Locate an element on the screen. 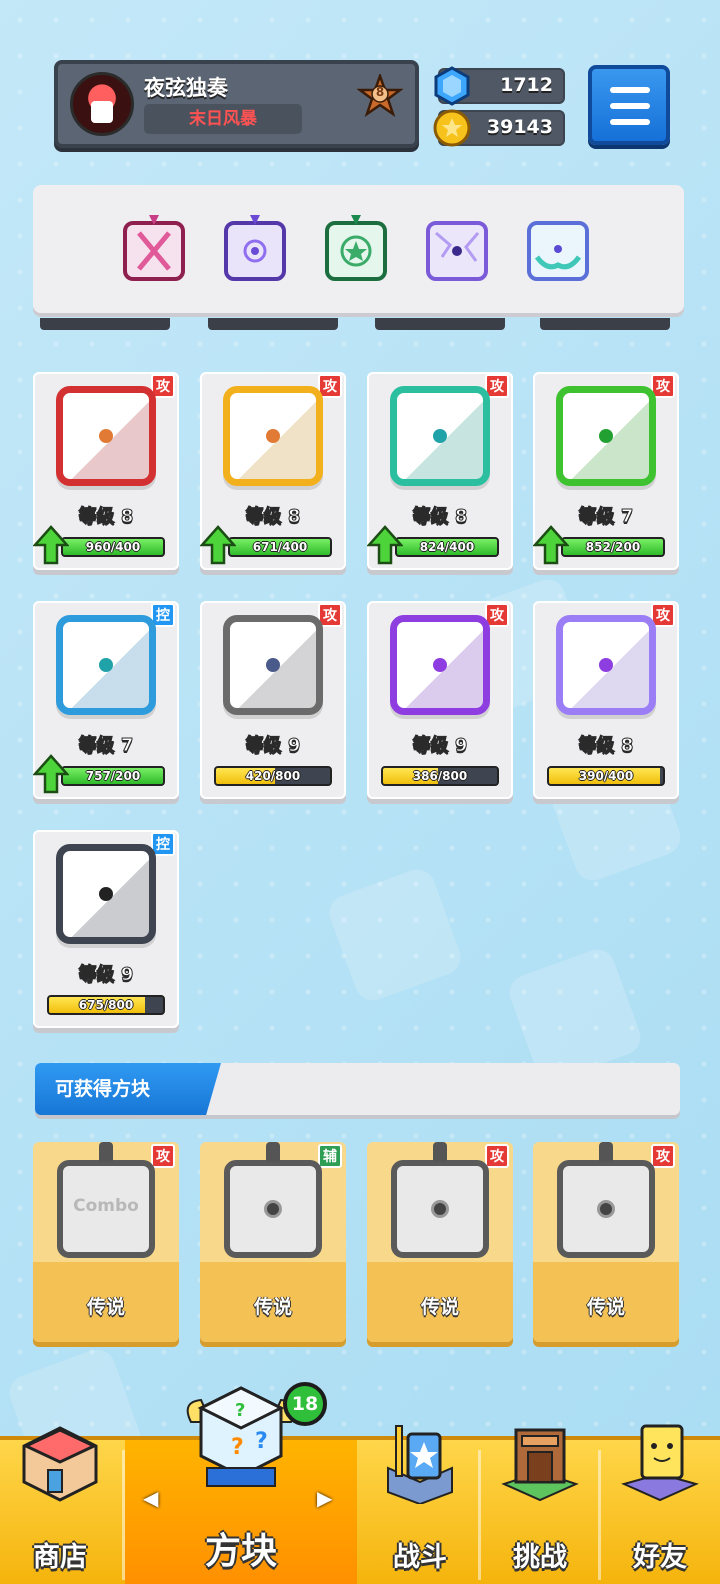 This screenshot has width=720, height=1584. player-name: 夜弦独奏 is located at coordinates (186, 88).